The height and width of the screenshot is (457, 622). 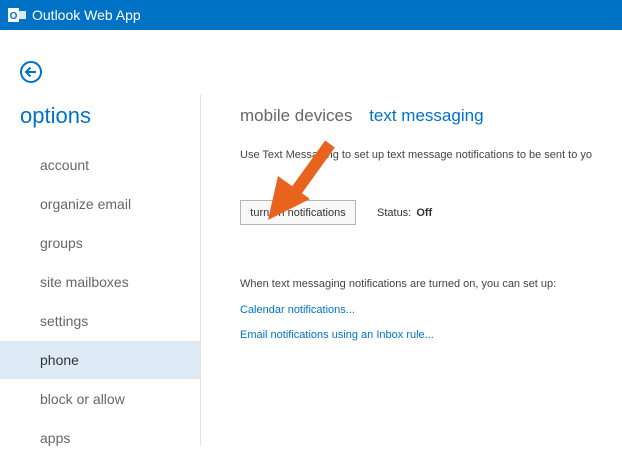 I want to click on back-arrow-icon, so click(x=31, y=72).